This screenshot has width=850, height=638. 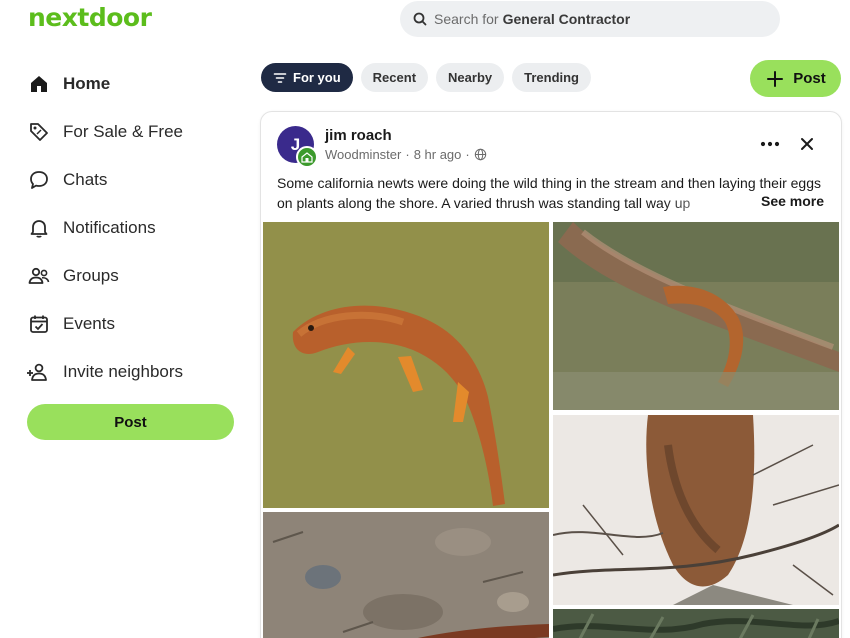 I want to click on bell-icon, so click(x=39, y=228).